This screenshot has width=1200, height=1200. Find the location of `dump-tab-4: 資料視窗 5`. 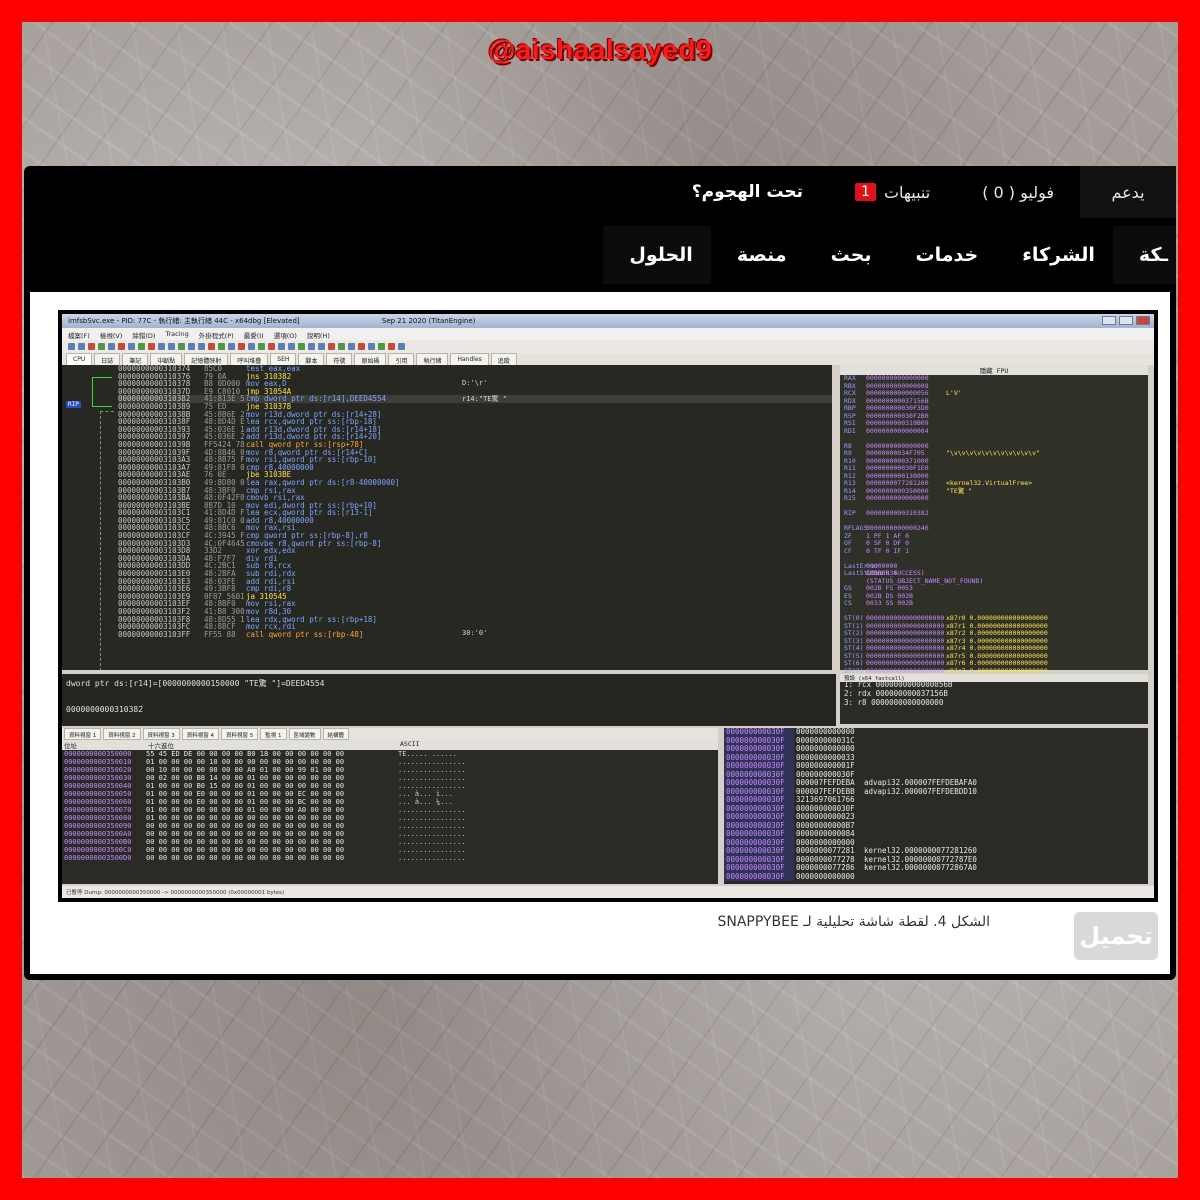

dump-tab-4: 資料視窗 5 is located at coordinates (240, 734).